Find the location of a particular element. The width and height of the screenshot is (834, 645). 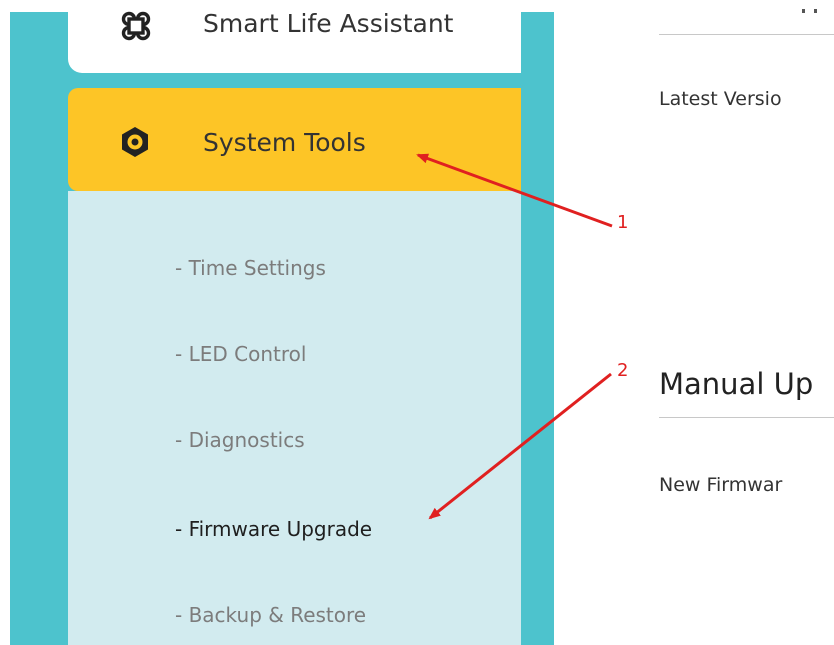

annotation-label-1: 1 is located at coordinates (623, 222).